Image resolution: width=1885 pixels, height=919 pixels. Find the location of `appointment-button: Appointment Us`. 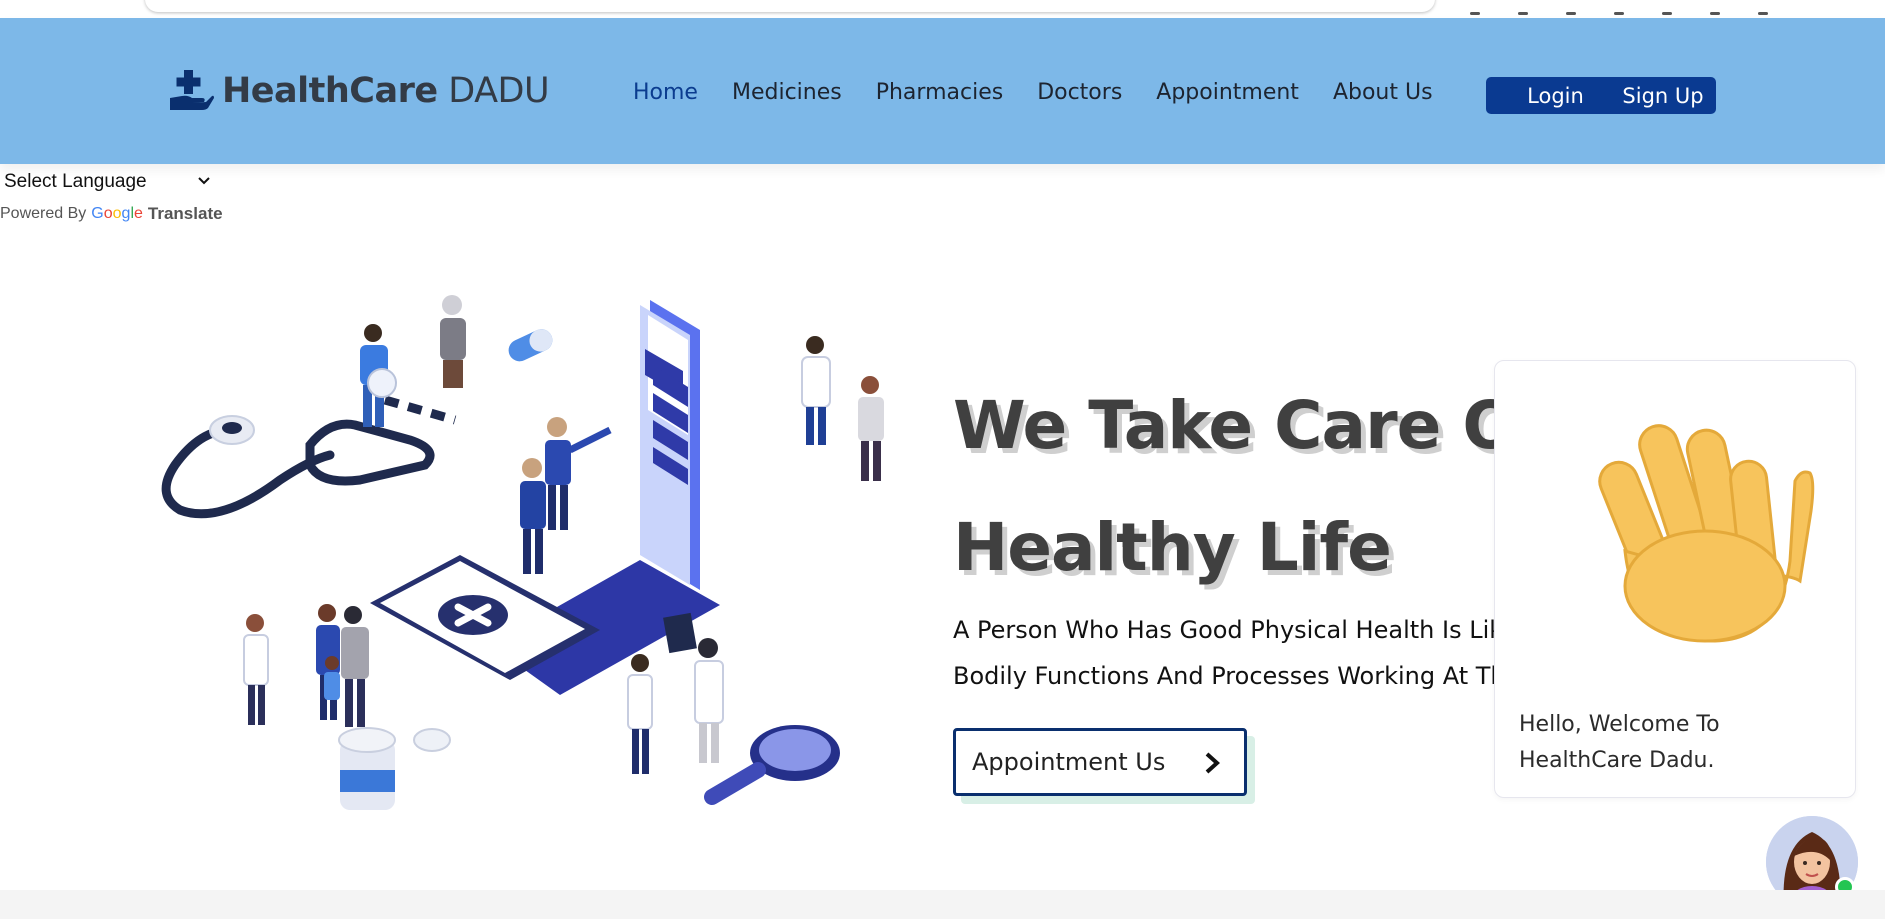

appointment-button: Appointment Us is located at coordinates (1100, 762).